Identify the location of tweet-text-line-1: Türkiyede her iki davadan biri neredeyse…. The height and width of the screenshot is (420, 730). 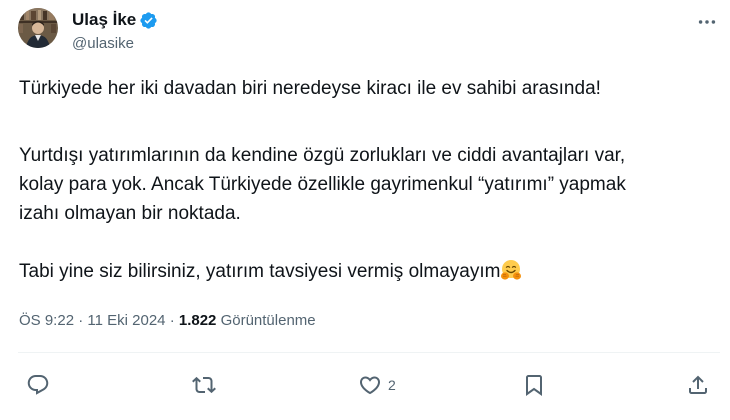
(310, 88).